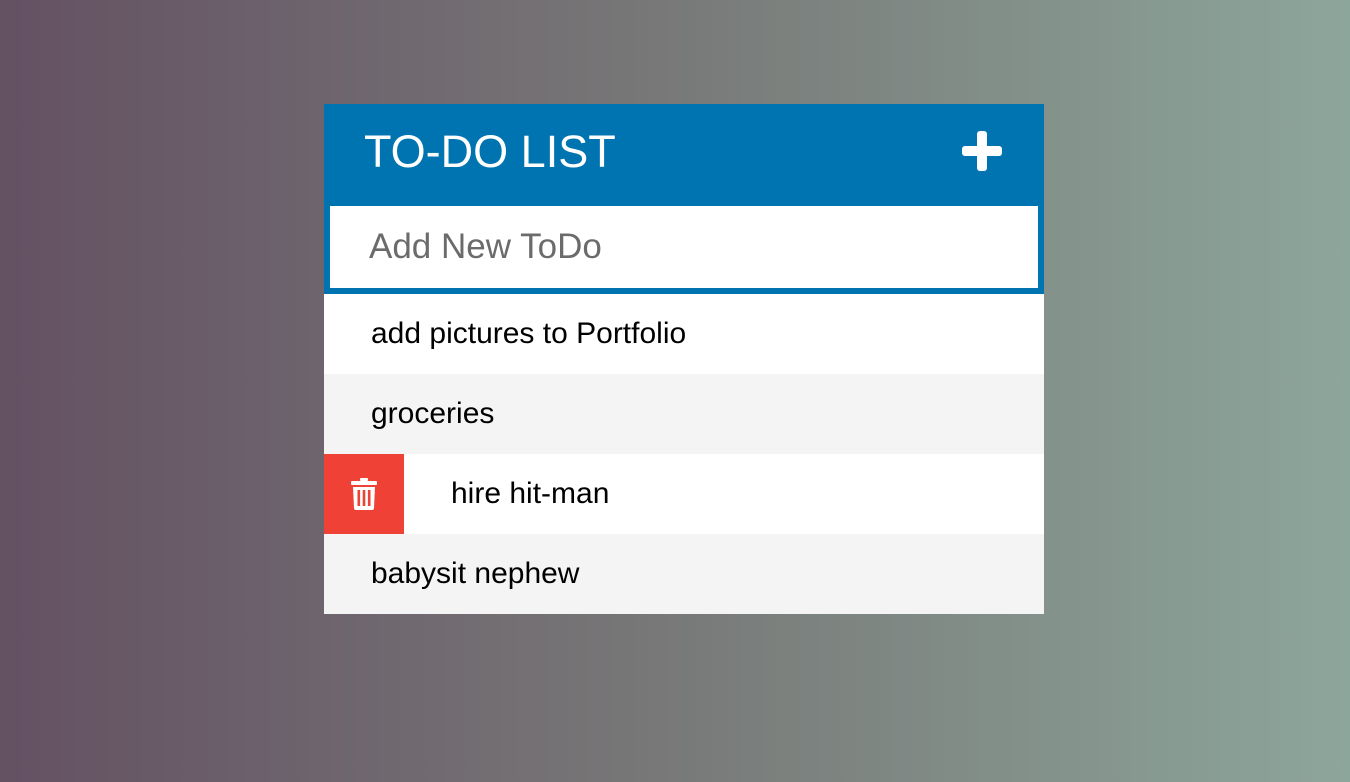  What do you see at coordinates (490, 151) in the screenshot?
I see `page-title: TO-DO LIST` at bounding box center [490, 151].